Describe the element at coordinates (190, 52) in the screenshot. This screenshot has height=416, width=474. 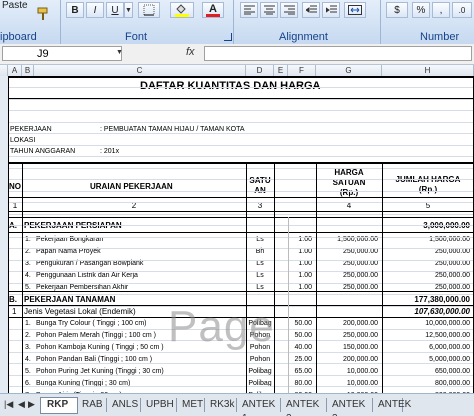
I see `insert-function-icon: fx` at that location.